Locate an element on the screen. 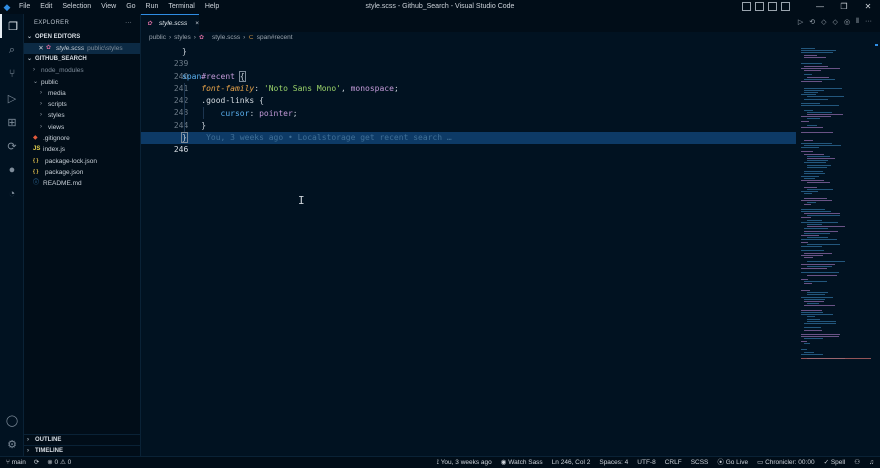  timeline-icon: ◔ is located at coordinates (12, 194).